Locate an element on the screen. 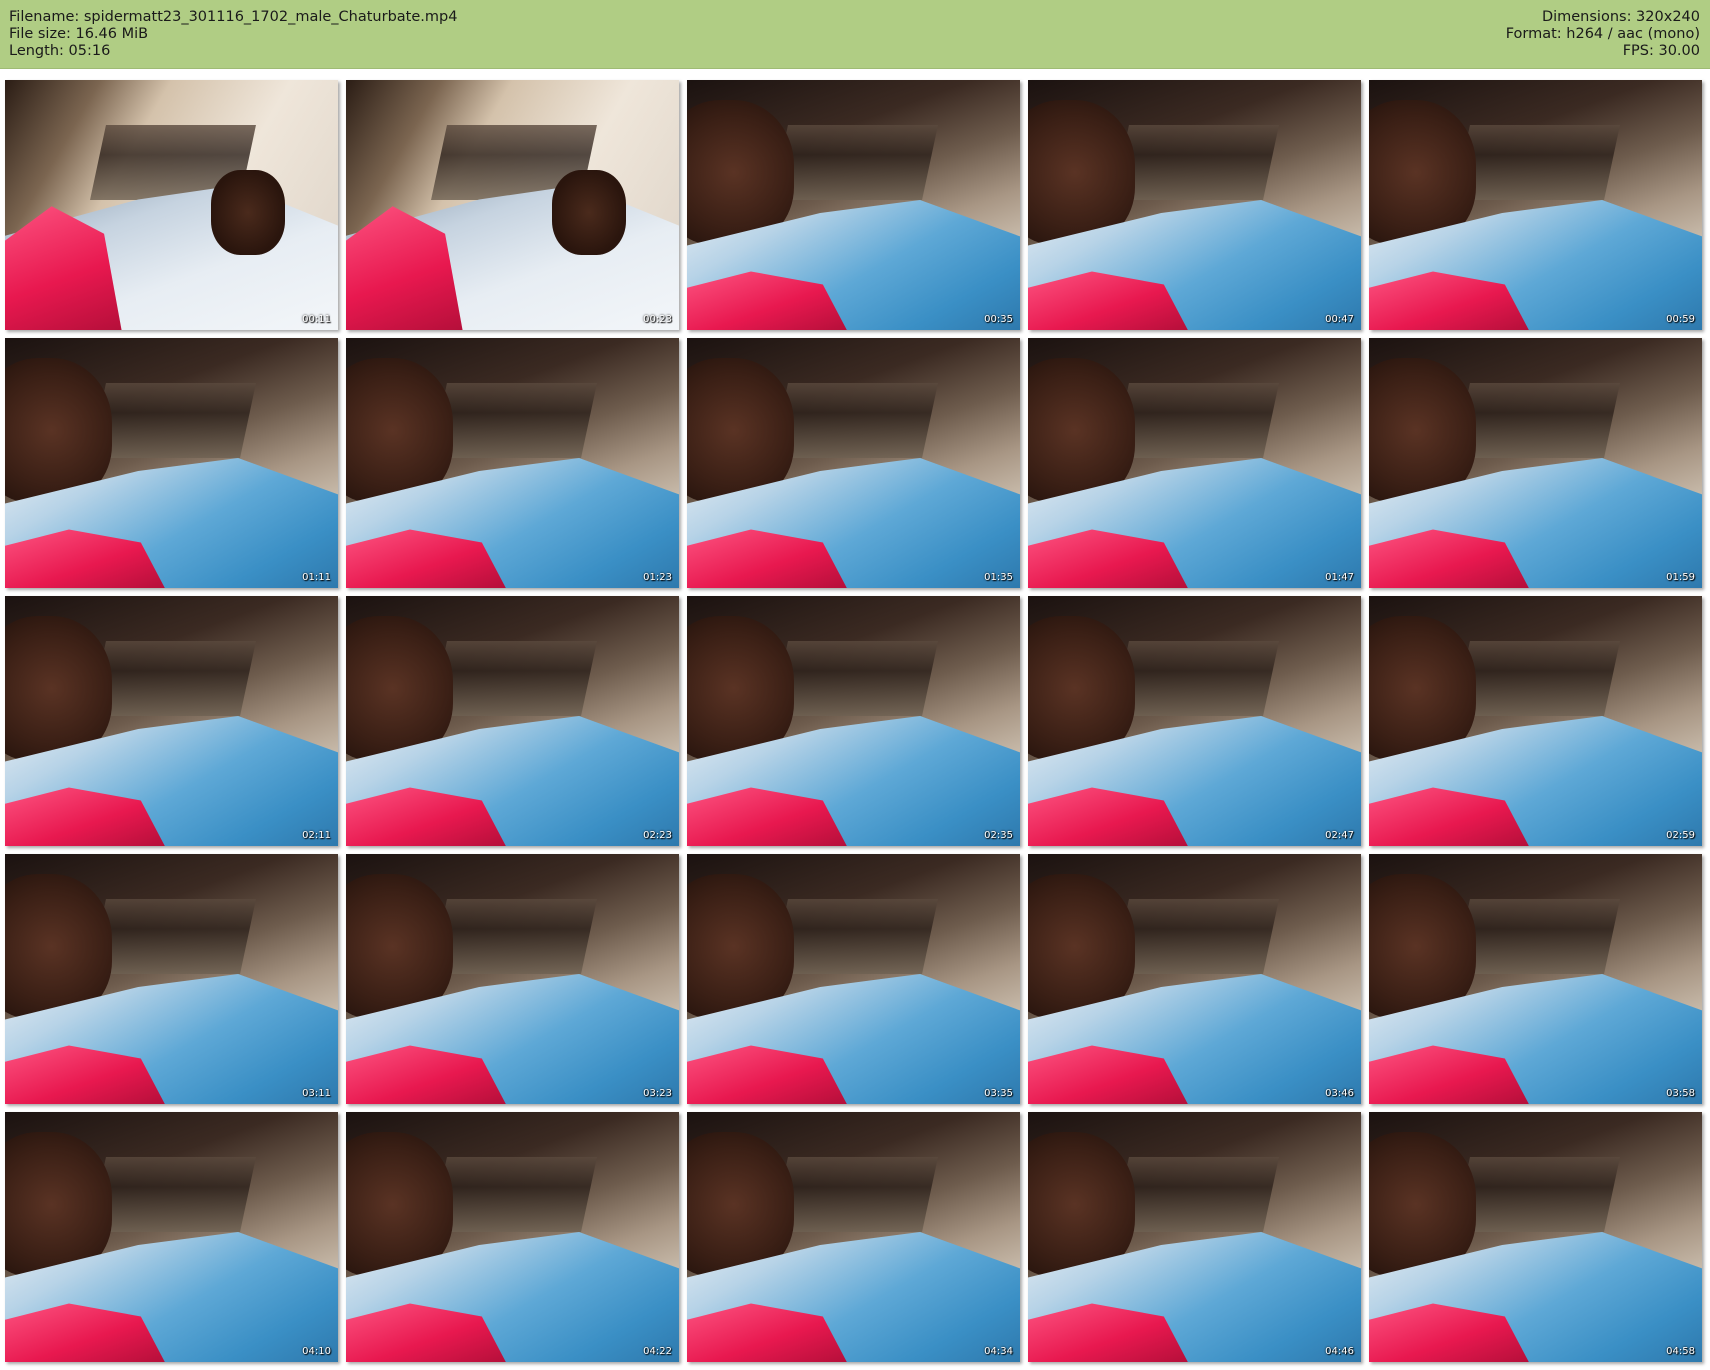  video-thumbnail: 03:46 is located at coordinates (1194, 979).